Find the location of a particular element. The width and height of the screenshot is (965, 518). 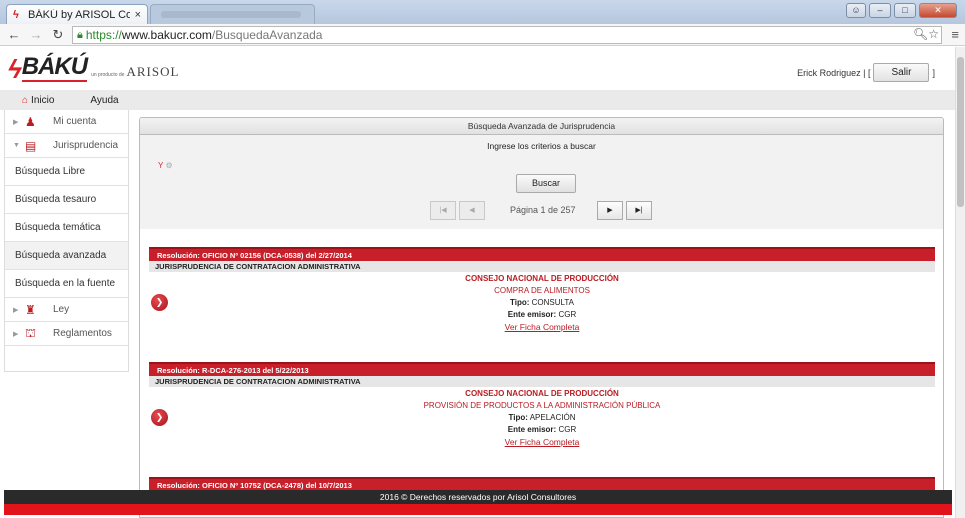

panel-title: Búsqueda Avanzada de Jurisprudencia is located at coordinates (541, 126).